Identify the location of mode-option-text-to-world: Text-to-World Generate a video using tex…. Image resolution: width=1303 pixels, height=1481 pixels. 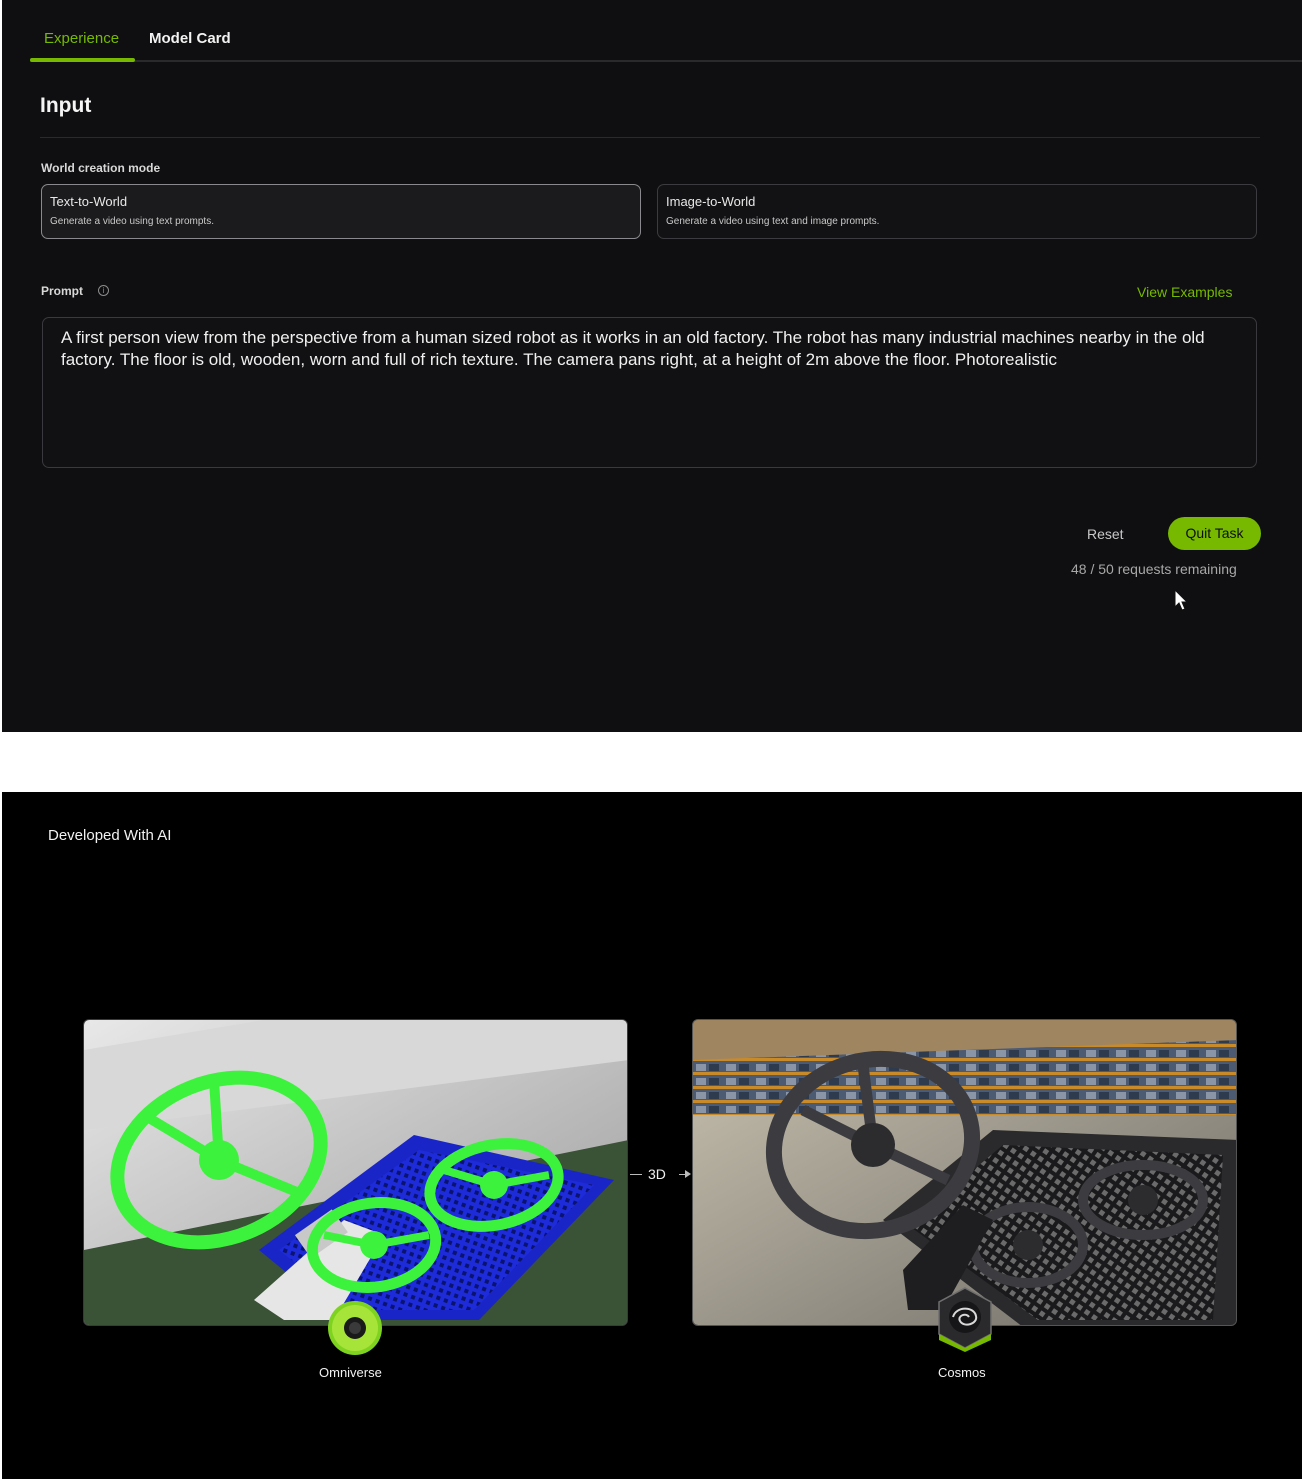
(341, 211).